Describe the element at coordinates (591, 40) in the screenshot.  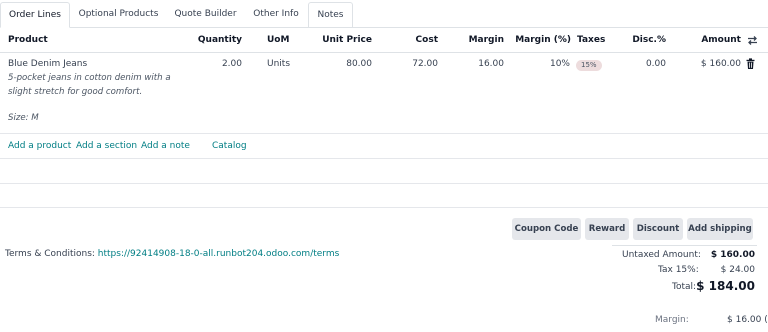
I see `col-taxes: Taxes` at that location.